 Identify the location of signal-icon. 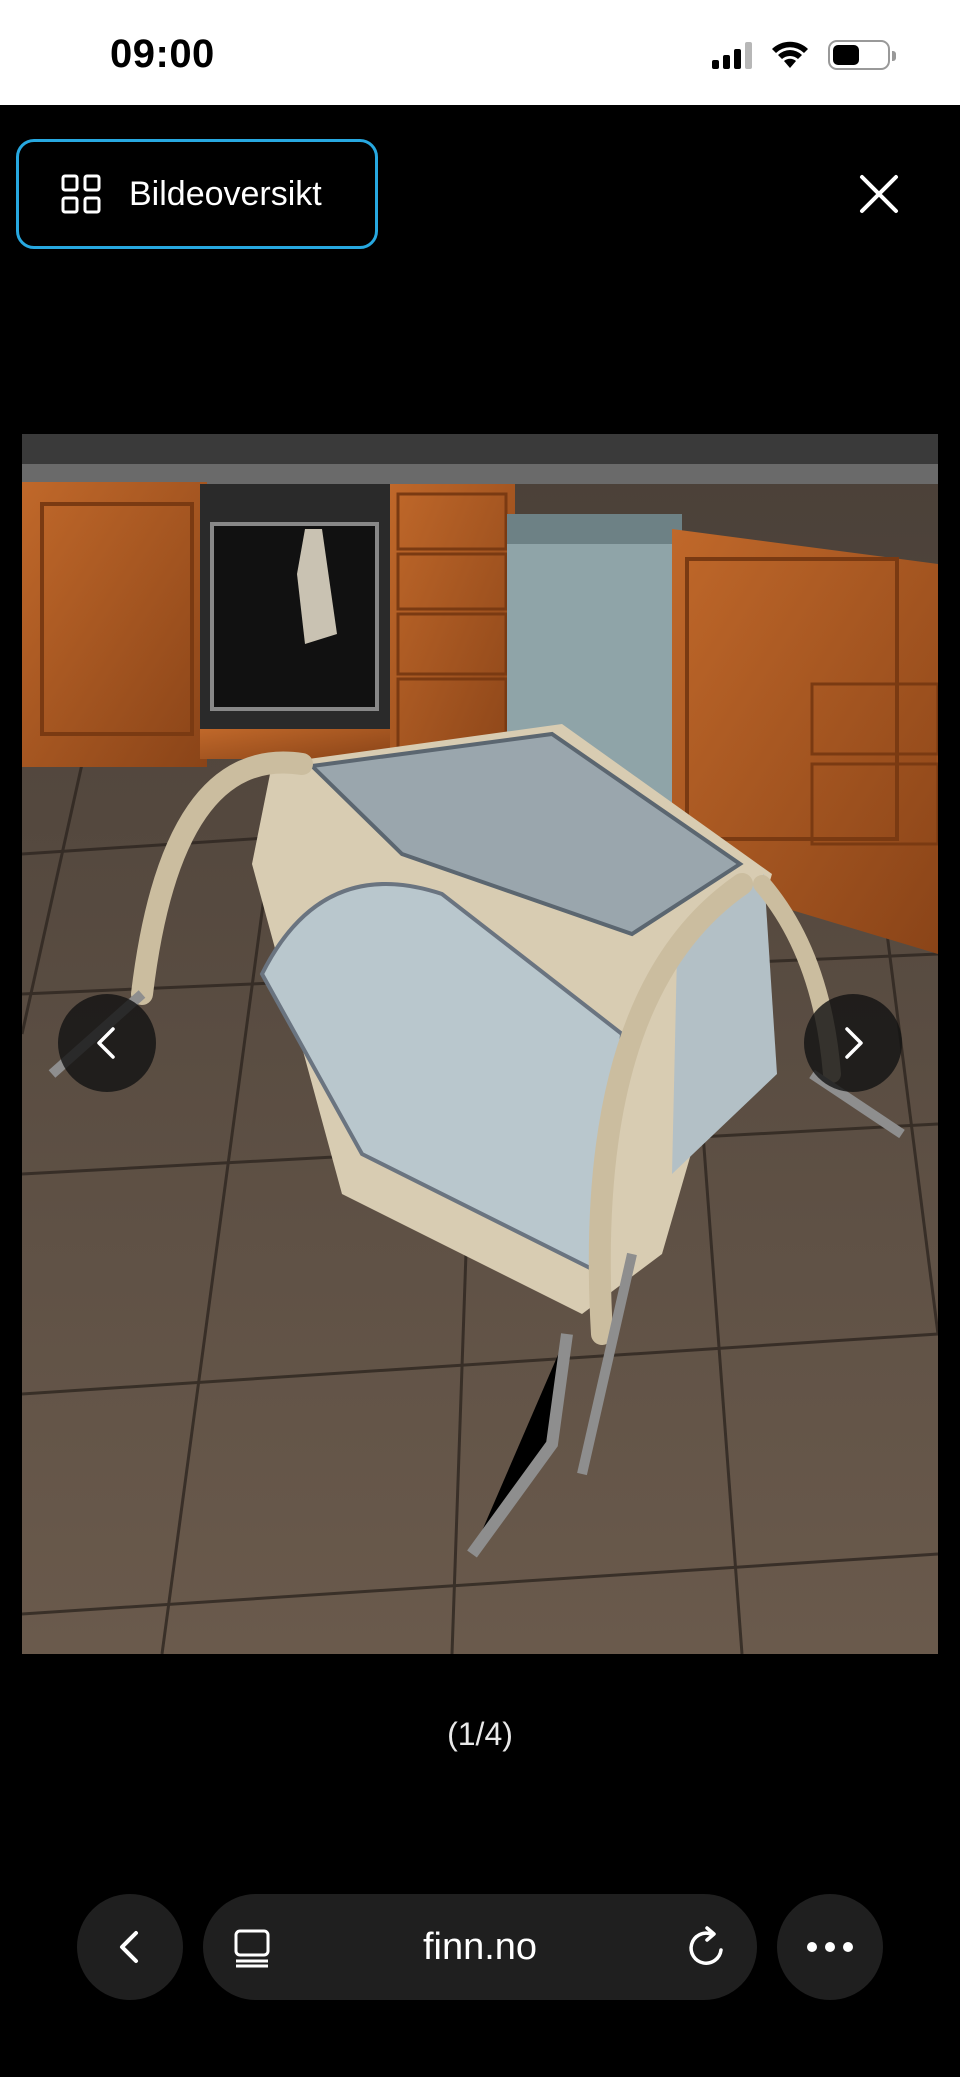
(732, 55).